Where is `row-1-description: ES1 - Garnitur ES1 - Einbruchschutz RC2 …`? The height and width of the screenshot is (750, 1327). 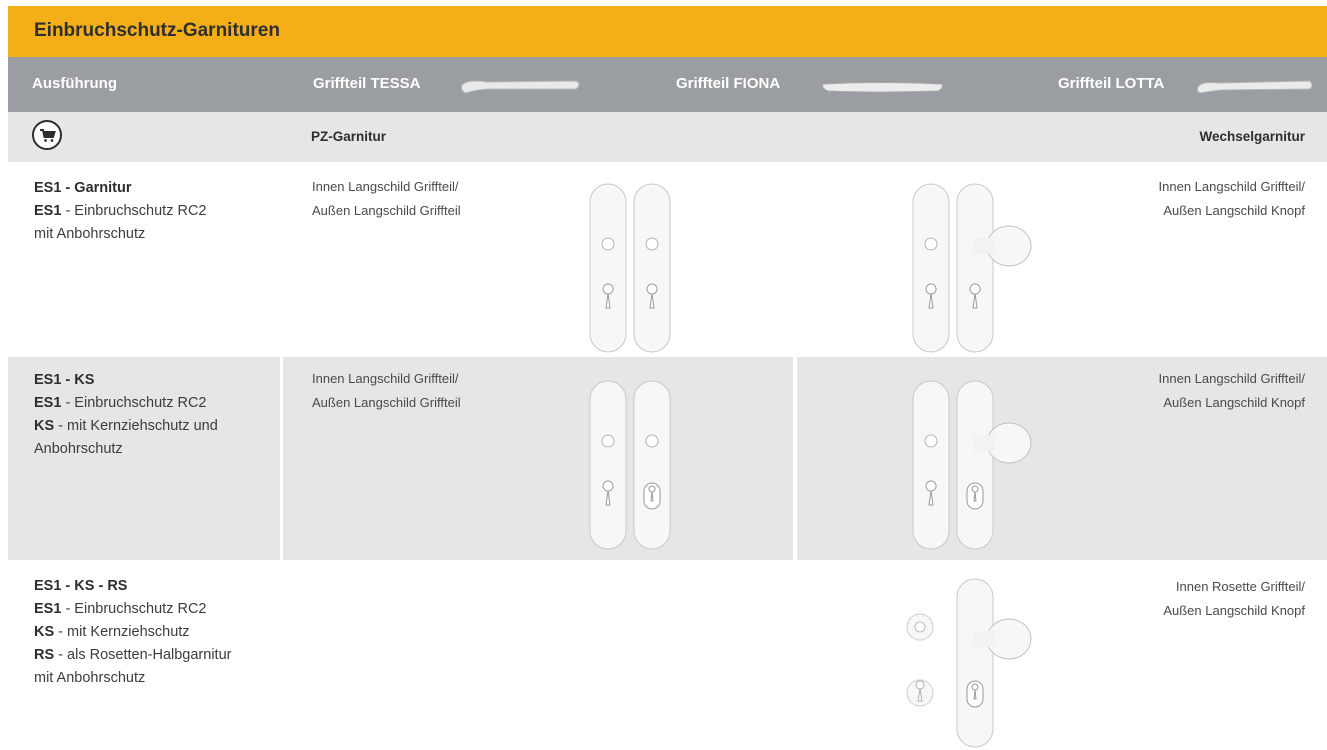 row-1-description: ES1 - Garnitur ES1 - Einbruchschutz RC2 … is located at coordinates (144, 259).